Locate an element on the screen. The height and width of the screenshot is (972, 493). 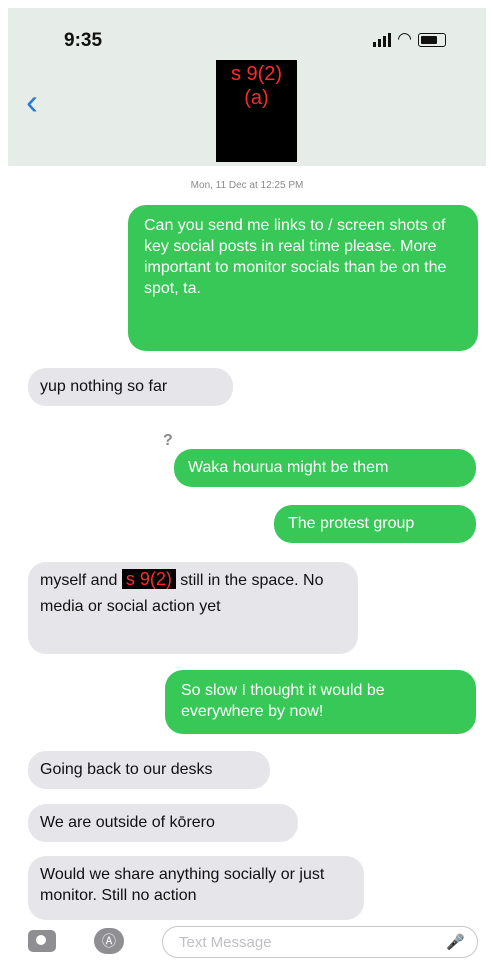
compose-bar: Ⓐ Text Message 🎤 is located at coordinates (247, 943).